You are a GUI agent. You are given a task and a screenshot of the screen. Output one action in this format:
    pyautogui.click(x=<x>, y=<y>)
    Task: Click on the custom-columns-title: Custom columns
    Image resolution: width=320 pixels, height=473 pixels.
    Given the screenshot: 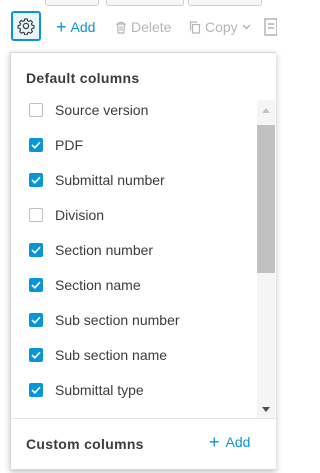 What is the action you would take?
    pyautogui.click(x=85, y=444)
    